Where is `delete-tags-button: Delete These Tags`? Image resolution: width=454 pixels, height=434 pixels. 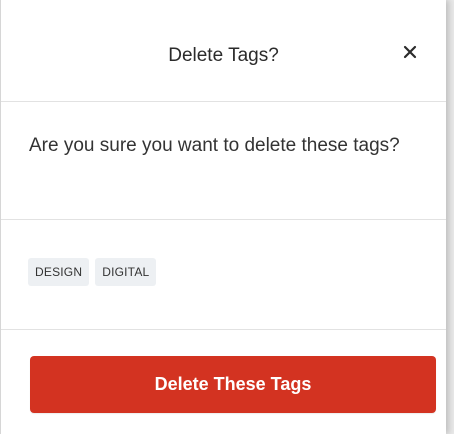
delete-tags-button: Delete These Tags is located at coordinates (233, 384).